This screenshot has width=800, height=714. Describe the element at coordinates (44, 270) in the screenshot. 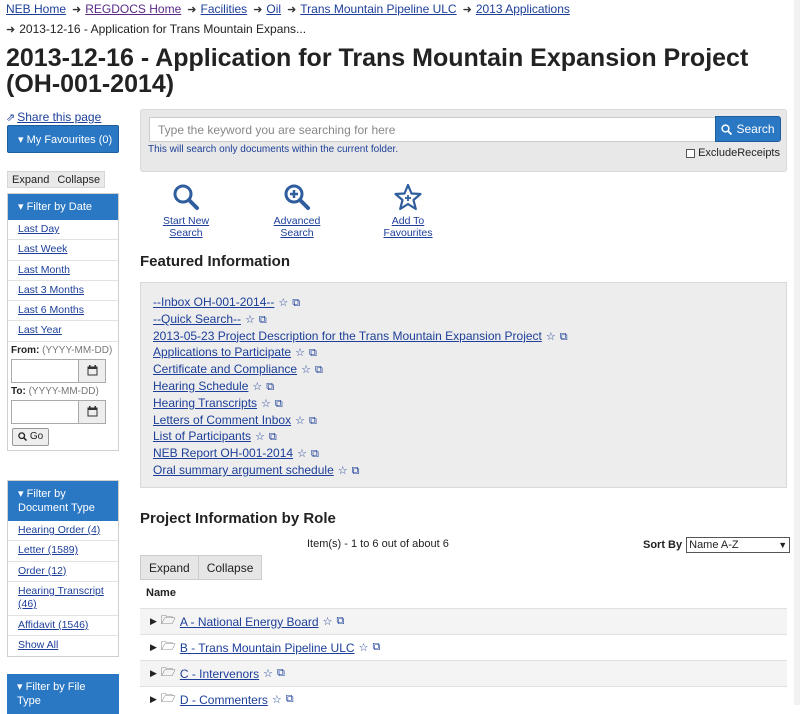

I see `filter-last-month: Last Month` at that location.